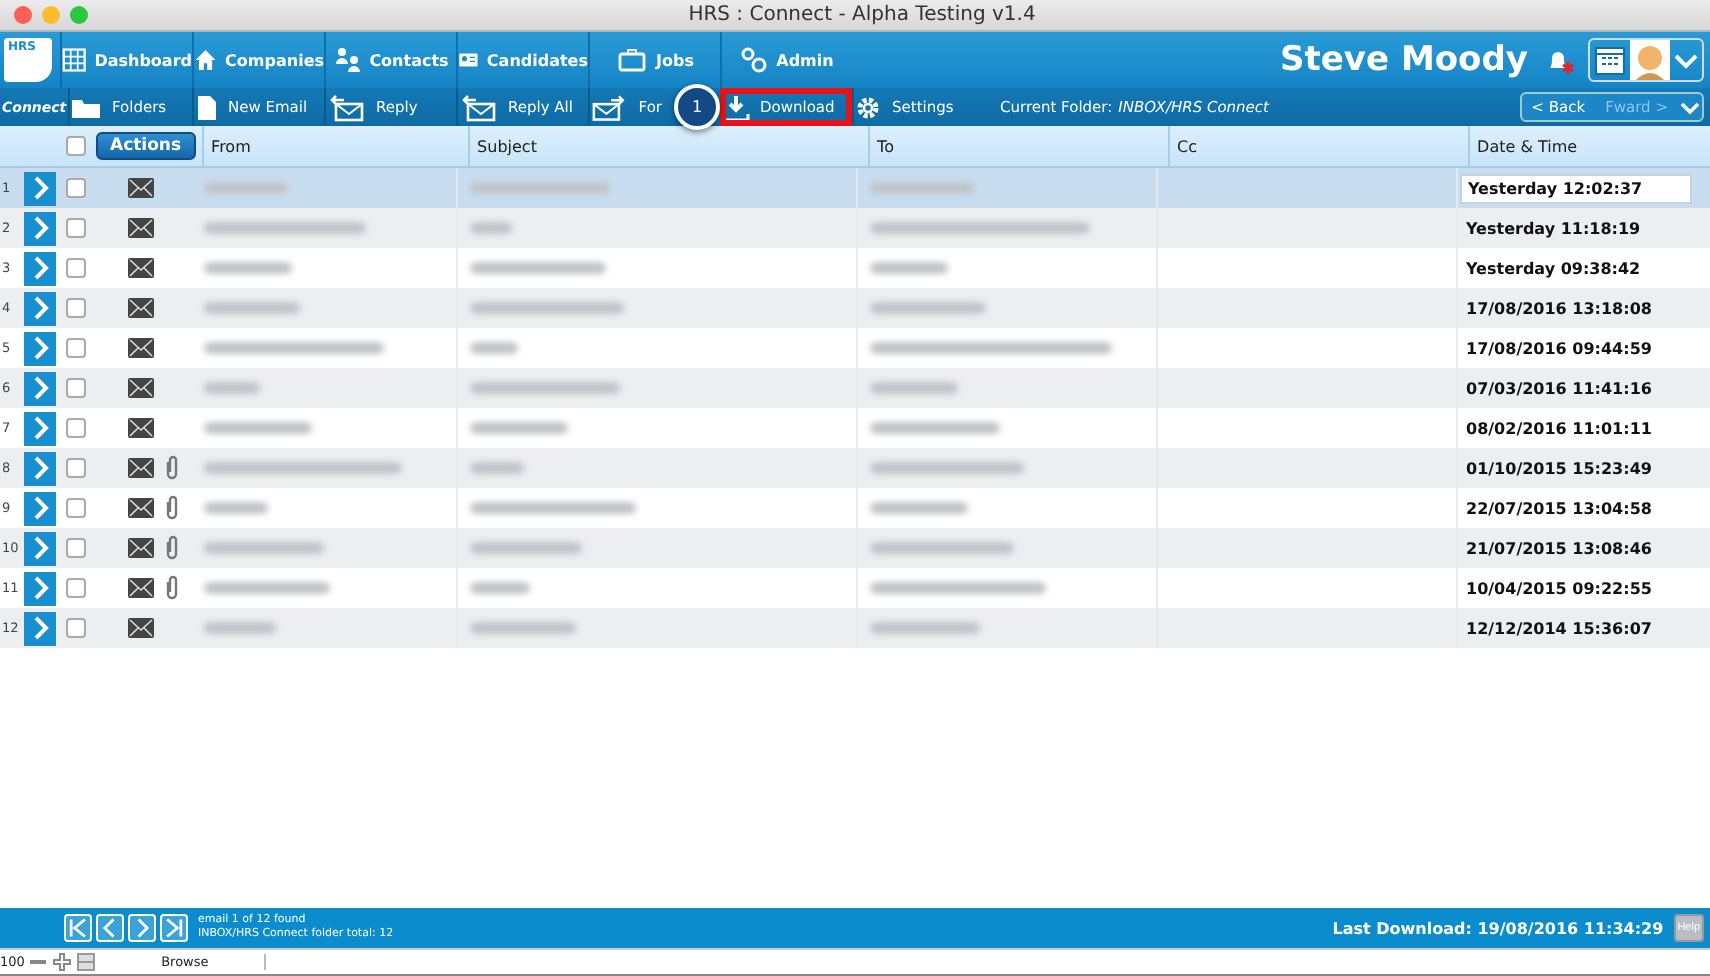 Image resolution: width=1710 pixels, height=976 pixels. What do you see at coordinates (347, 60) in the screenshot?
I see `people-icon` at bounding box center [347, 60].